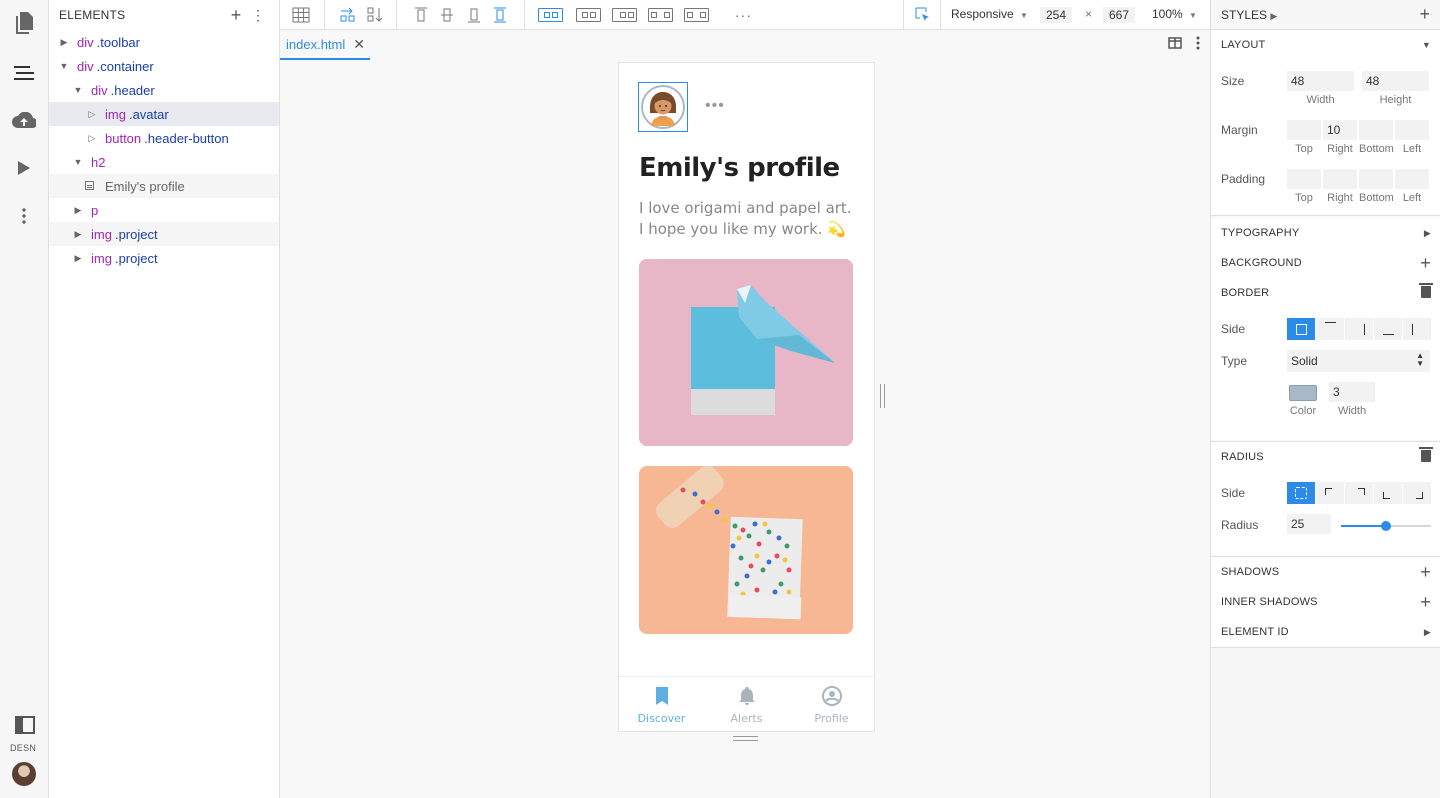 Image resolution: width=1440 pixels, height=798 pixels. I want to click on tab-index-html: index.html ✕, so click(325, 45).